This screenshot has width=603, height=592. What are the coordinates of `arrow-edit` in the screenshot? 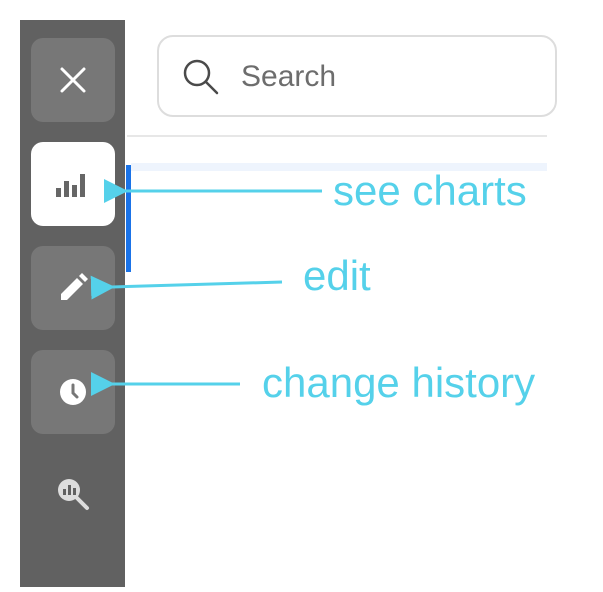 It's located at (186, 287).